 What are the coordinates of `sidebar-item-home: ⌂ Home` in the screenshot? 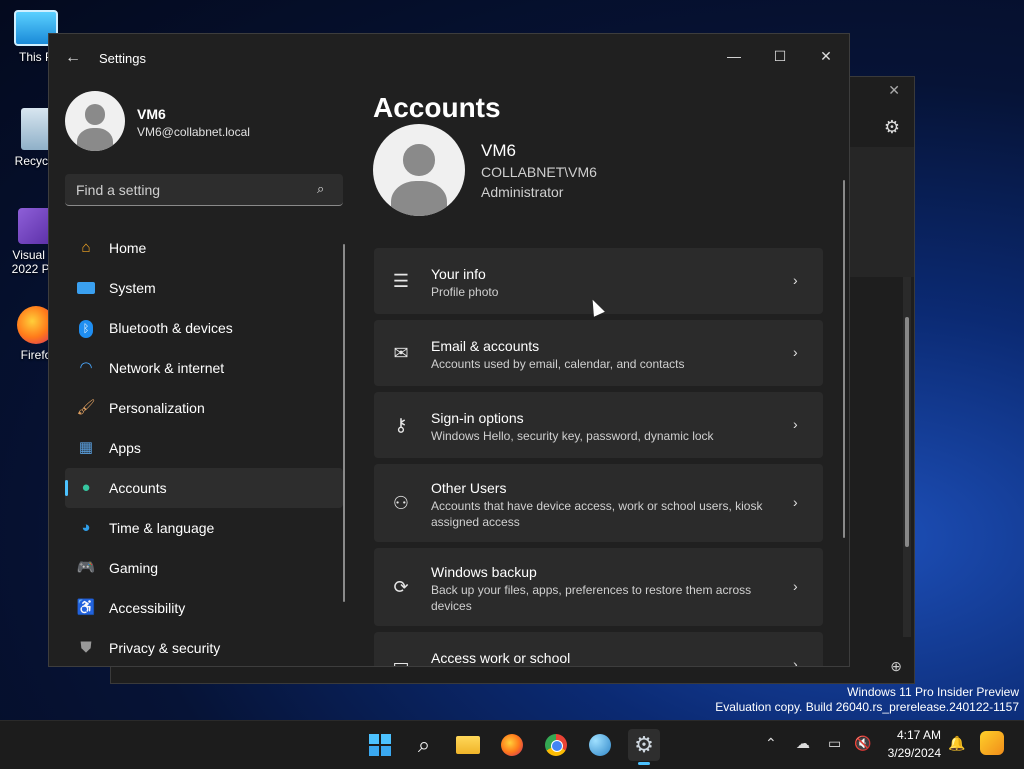 It's located at (204, 248).